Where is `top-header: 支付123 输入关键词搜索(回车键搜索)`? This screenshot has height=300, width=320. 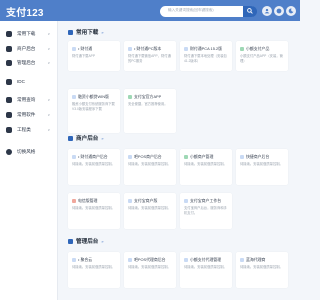
top-header: 支付123 输入关键词搜索(回车键搜索) is located at coordinates (150, 10).